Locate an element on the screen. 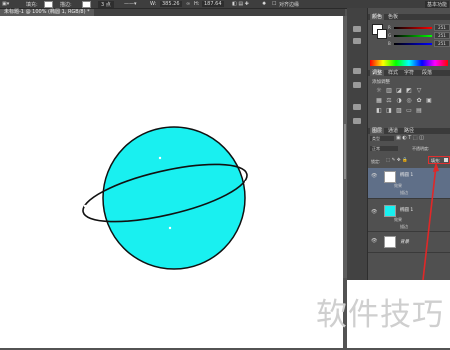  stroke-swatch is located at coordinates (86, 4).